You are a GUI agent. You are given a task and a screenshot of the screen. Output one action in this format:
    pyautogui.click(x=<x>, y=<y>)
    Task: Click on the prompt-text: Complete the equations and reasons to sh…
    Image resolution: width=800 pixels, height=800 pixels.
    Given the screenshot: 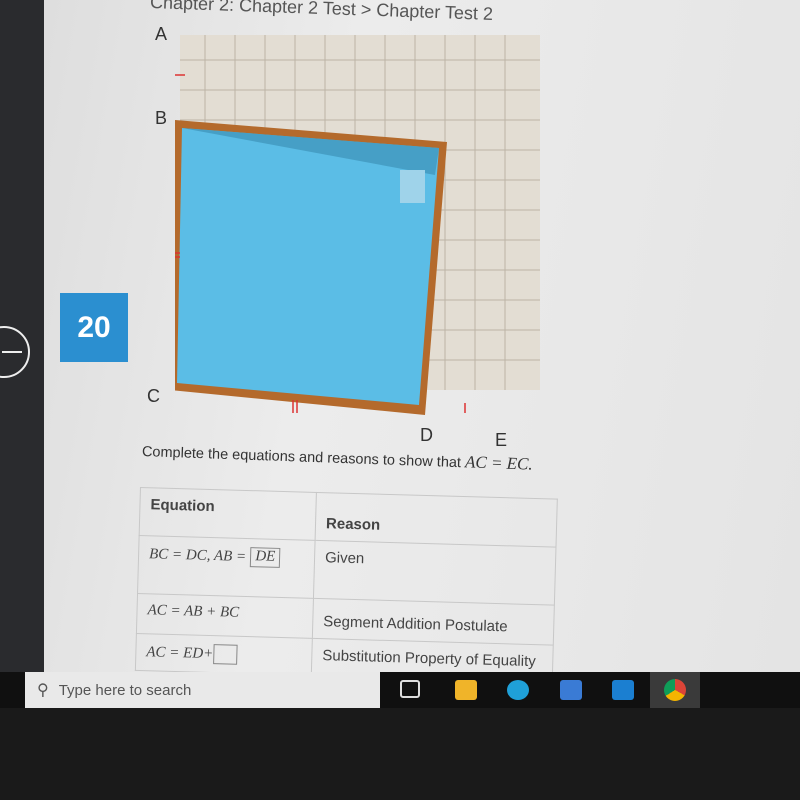 What is the action you would take?
    pyautogui.click(x=303, y=458)
    